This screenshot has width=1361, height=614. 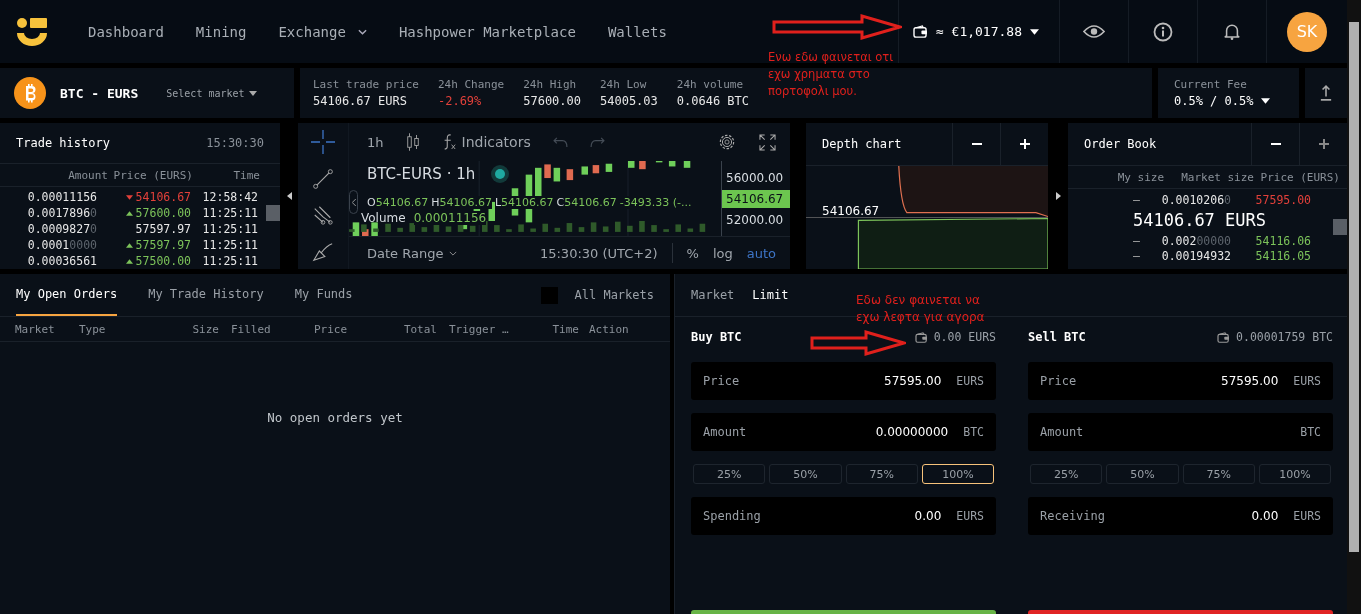 What do you see at coordinates (713, 295) in the screenshot?
I see `order-type-tab: Market` at bounding box center [713, 295].